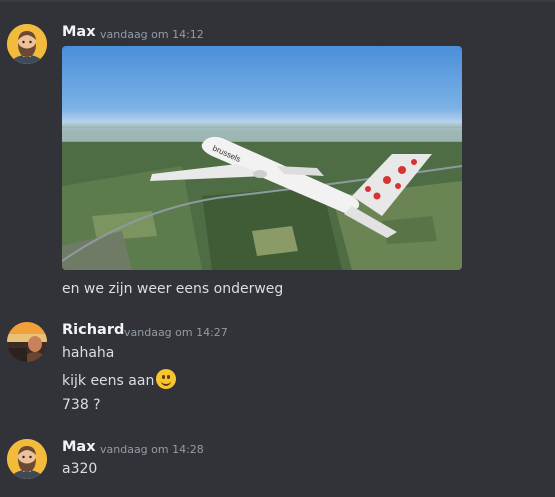  What do you see at coordinates (152, 34) in the screenshot?
I see `timestamp: vandaag om 14:12` at bounding box center [152, 34].